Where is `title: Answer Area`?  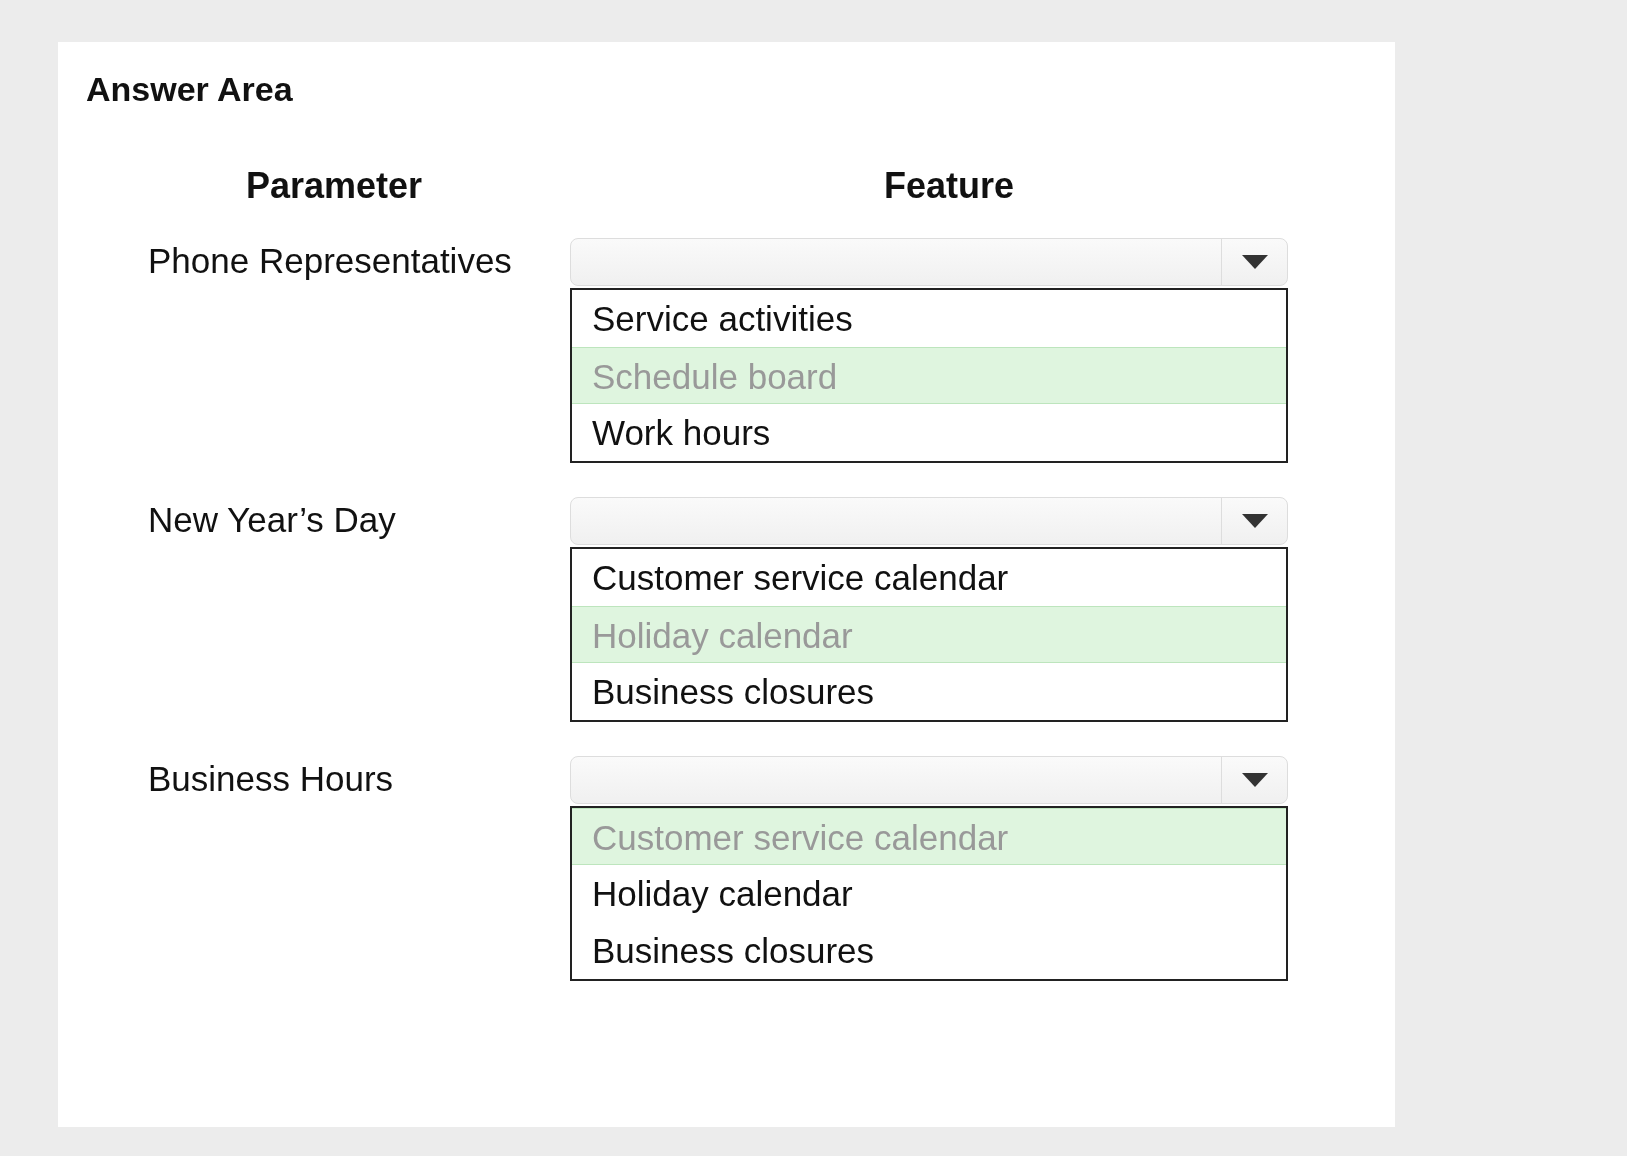
title: Answer Area is located at coordinates (190, 89).